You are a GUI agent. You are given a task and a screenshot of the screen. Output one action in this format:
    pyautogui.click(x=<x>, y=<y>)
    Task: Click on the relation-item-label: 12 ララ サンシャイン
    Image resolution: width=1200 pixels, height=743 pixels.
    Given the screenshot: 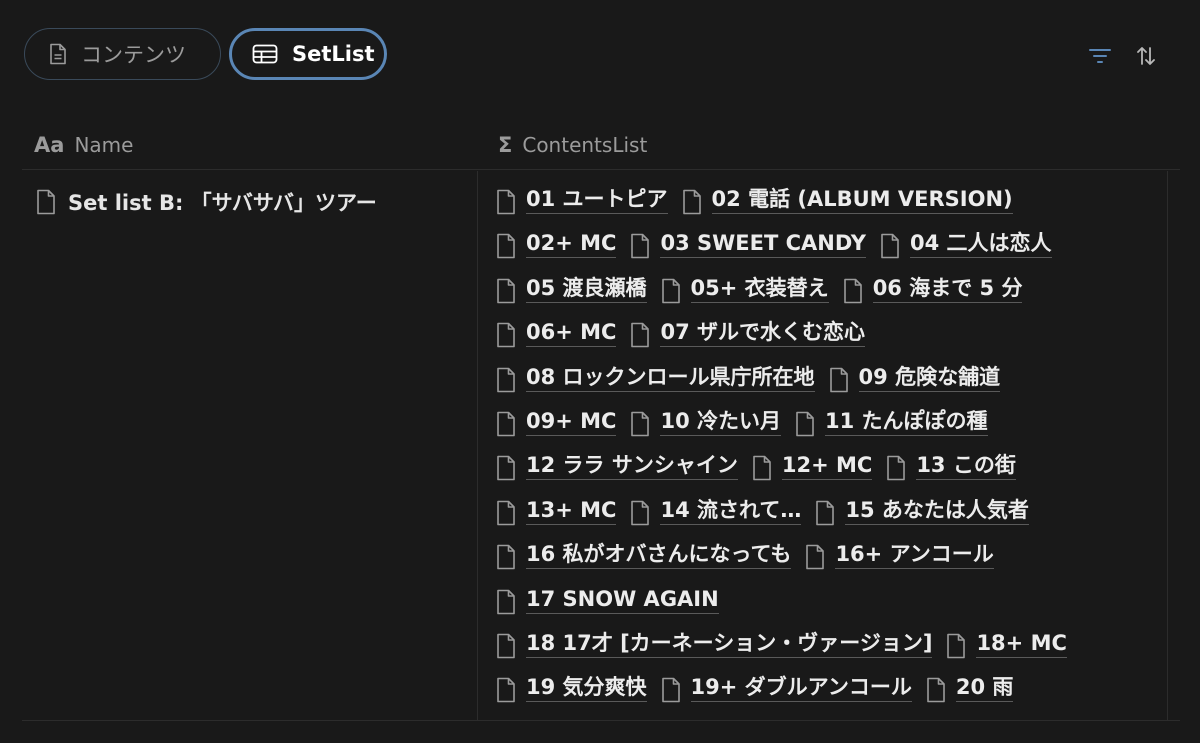 What is the action you would take?
    pyautogui.click(x=632, y=466)
    